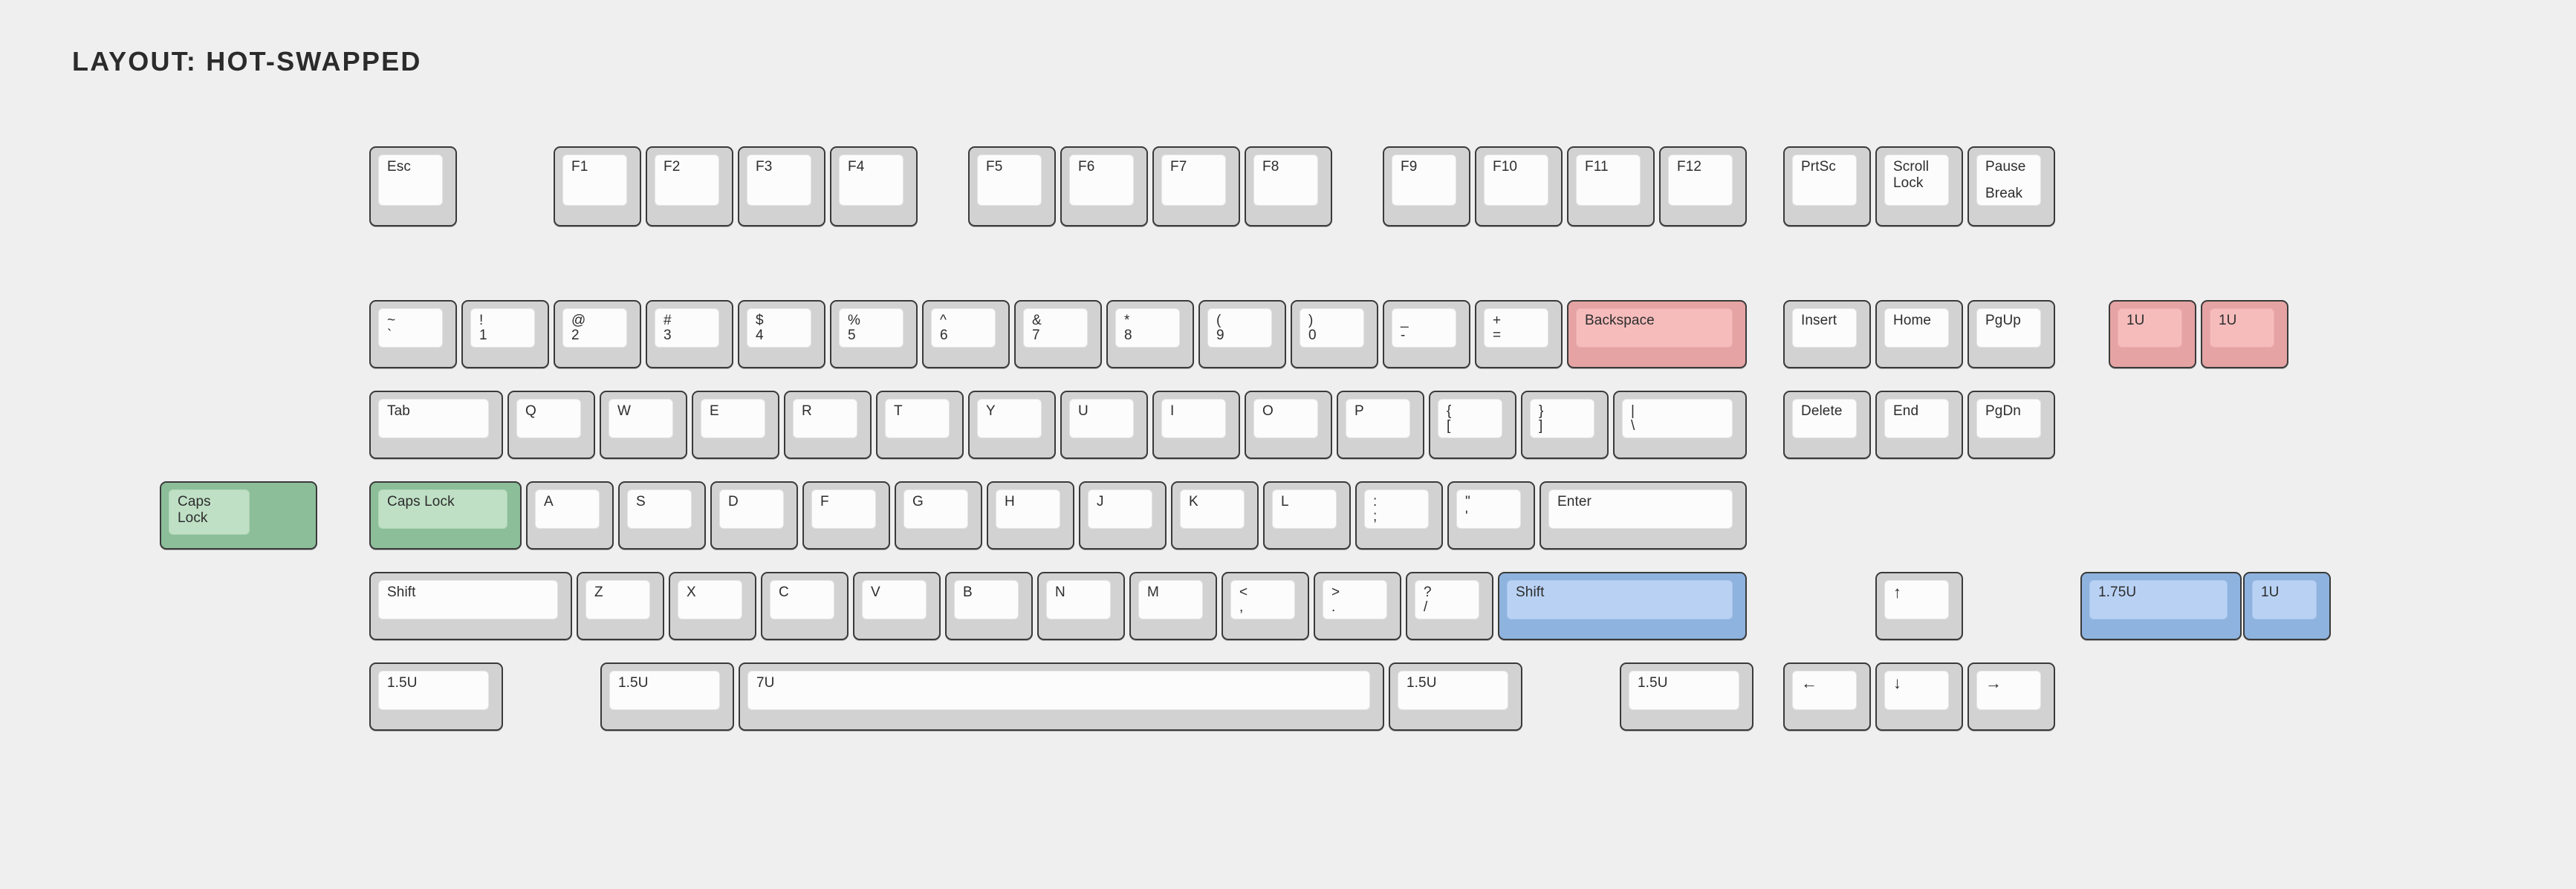  I want to click on keycap-surface: ←, so click(1824, 691).